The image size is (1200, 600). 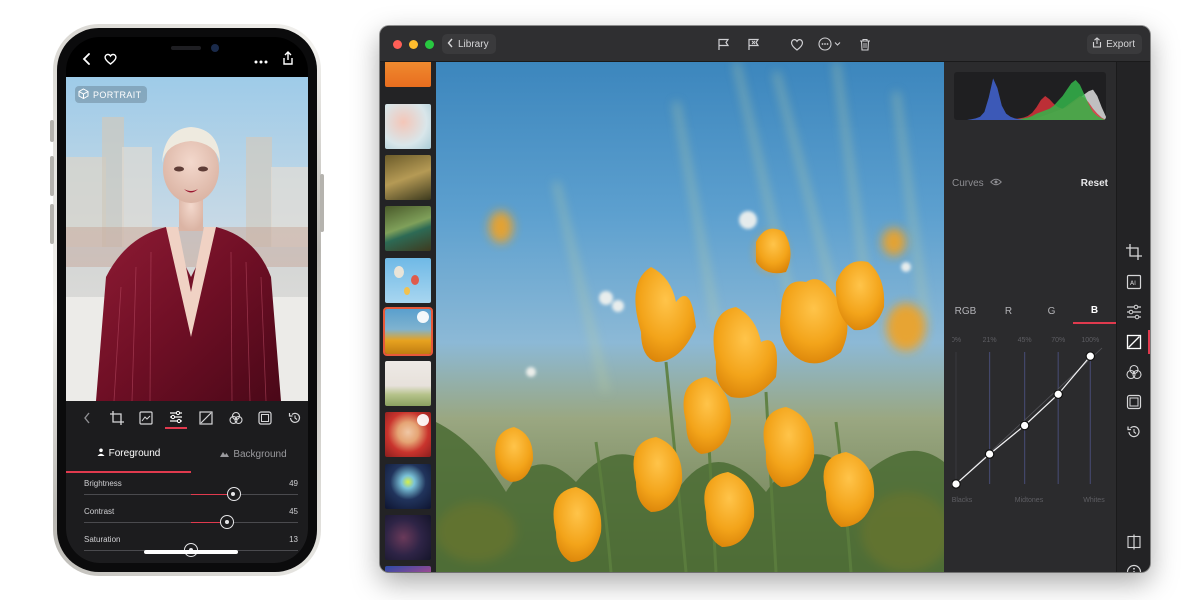 What do you see at coordinates (1134, 567) in the screenshot?
I see `info-icon` at bounding box center [1134, 567].